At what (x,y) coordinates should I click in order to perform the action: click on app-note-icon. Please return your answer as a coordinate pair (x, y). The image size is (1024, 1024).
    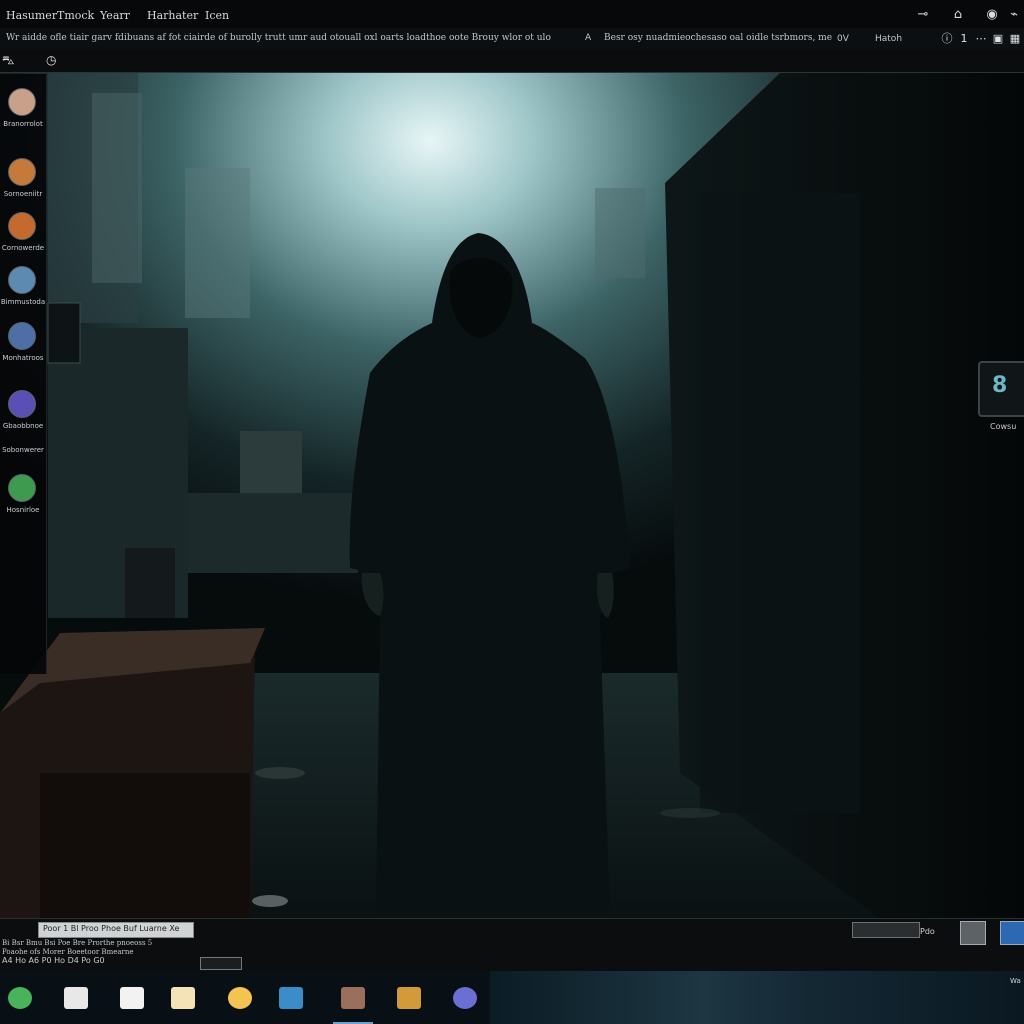
    Looking at the image, I should click on (183, 998).